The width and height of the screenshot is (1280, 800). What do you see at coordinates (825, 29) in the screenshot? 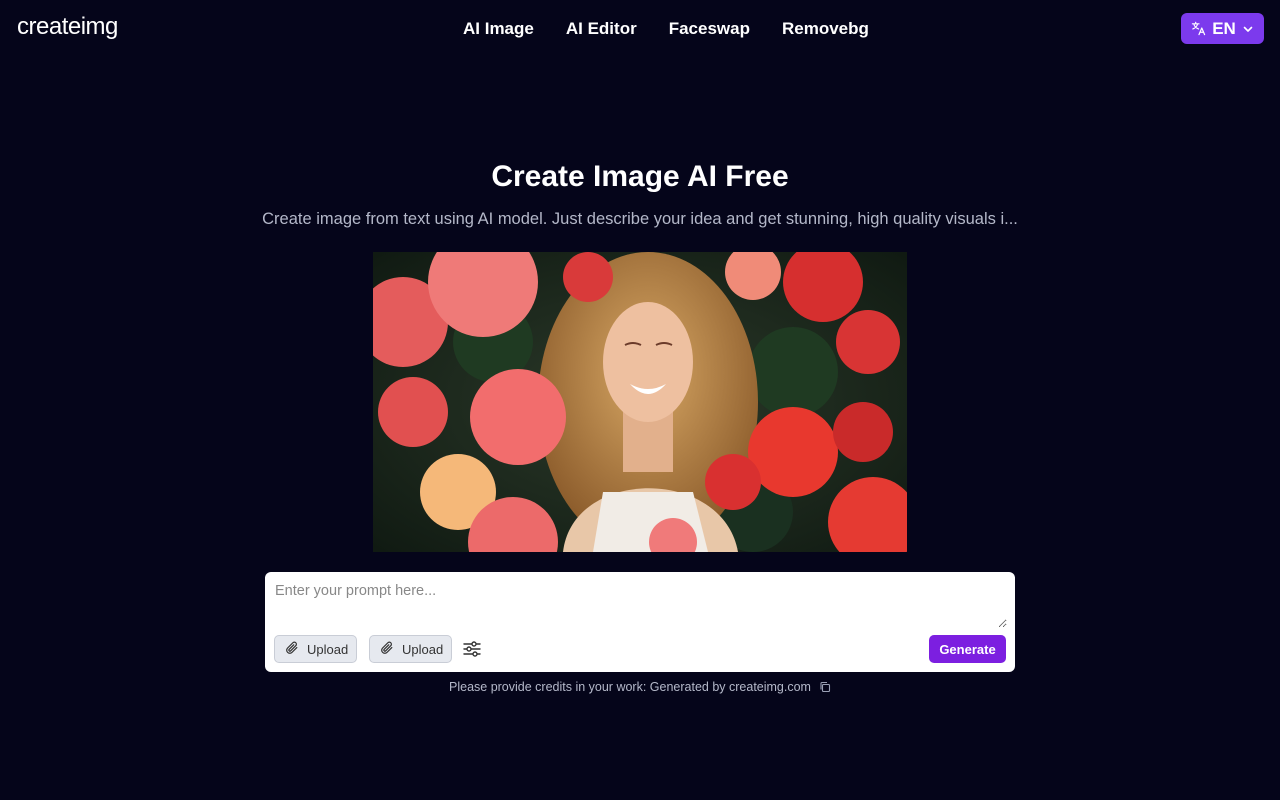
I see `nav-link-removebg: Removebg` at bounding box center [825, 29].